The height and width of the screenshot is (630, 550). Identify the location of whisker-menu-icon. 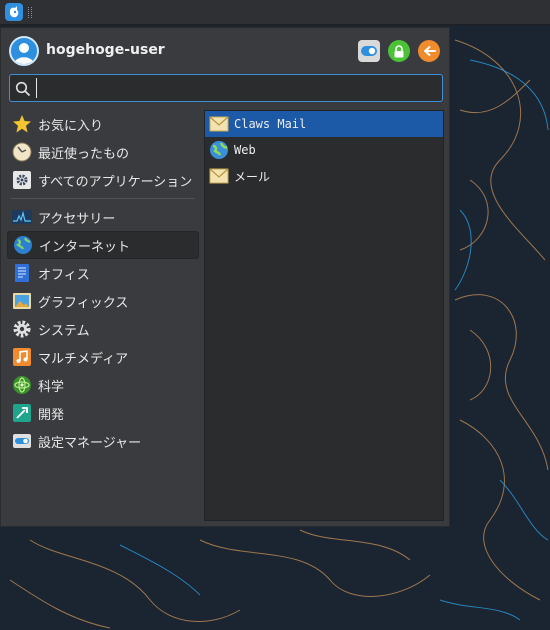
(14, 12).